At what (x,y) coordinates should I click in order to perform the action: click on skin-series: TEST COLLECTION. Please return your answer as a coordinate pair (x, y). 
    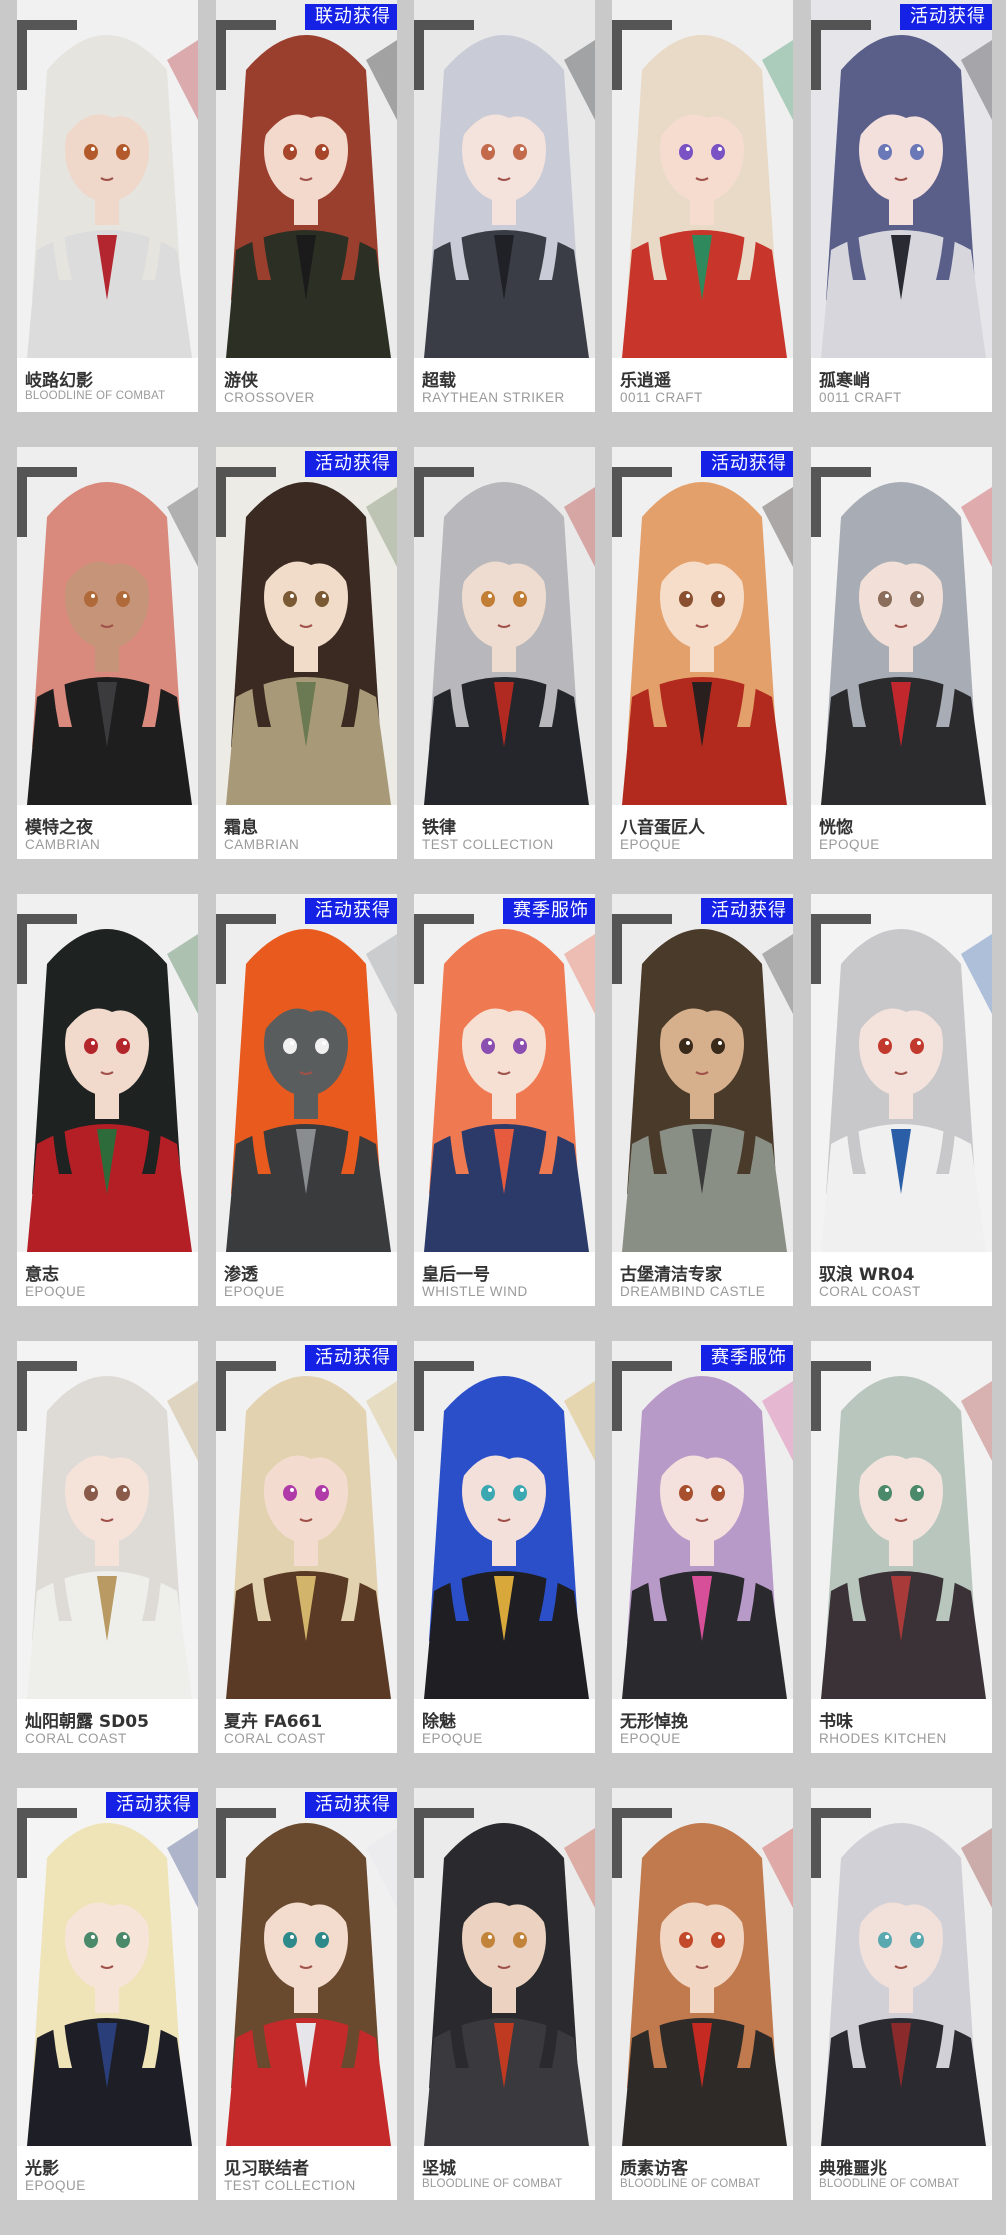
    Looking at the image, I should click on (290, 2185).